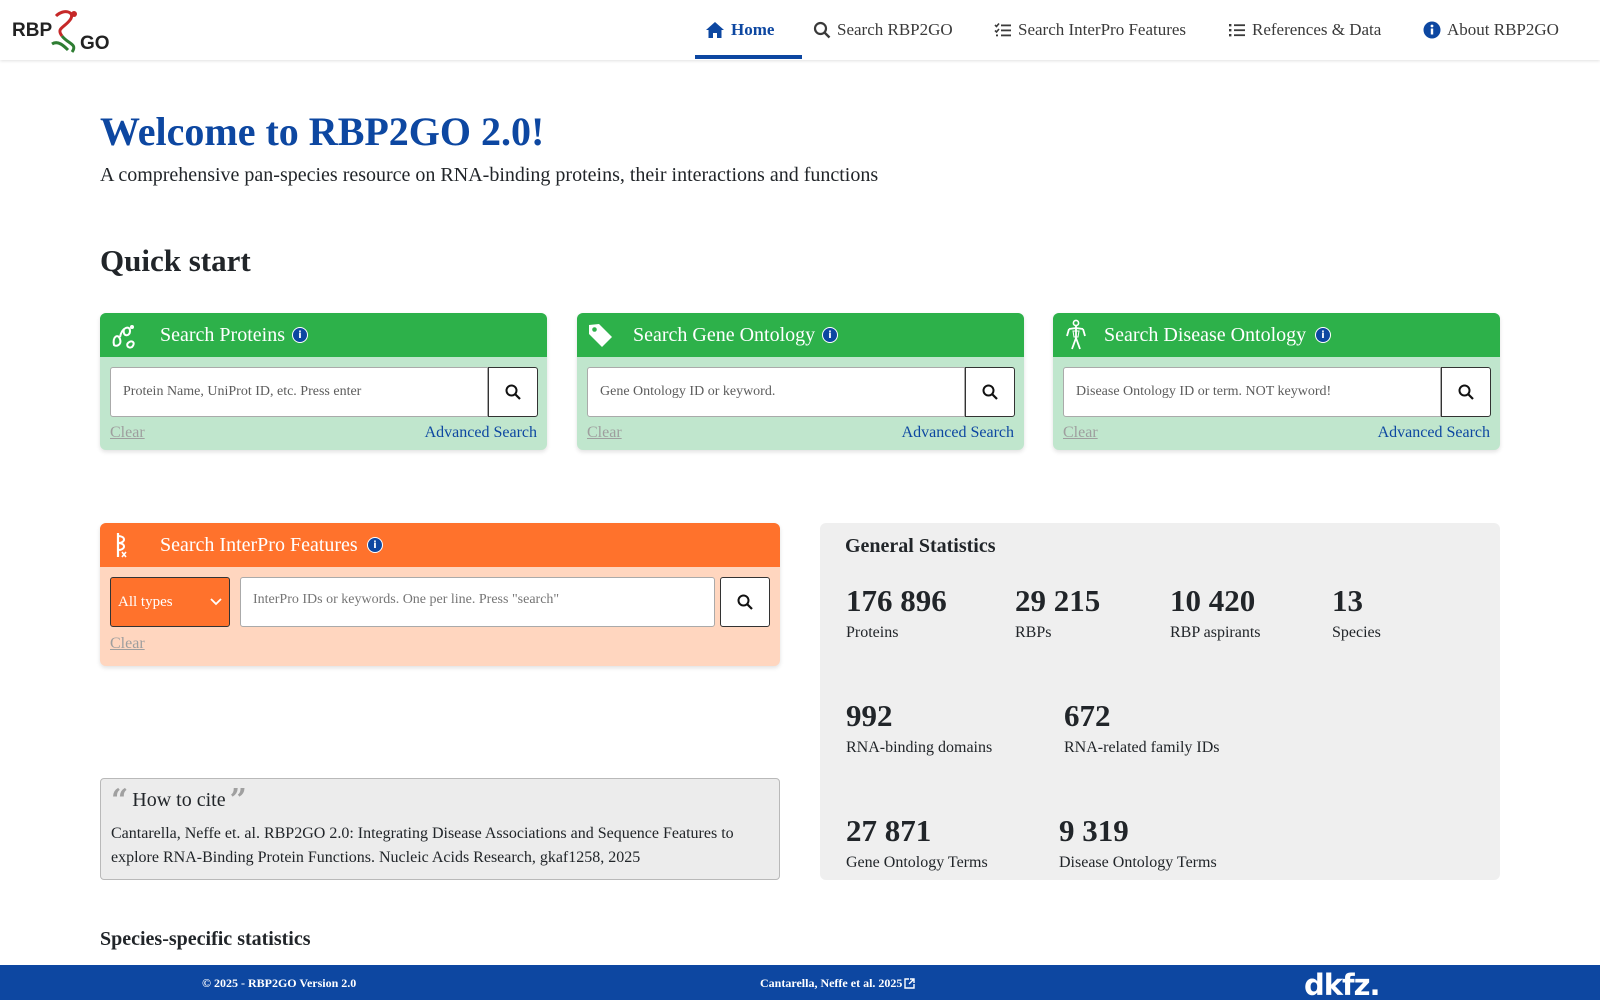  Describe the element at coordinates (1142, 747) in the screenshot. I see `stat-label: RNA-related family IDs` at that location.